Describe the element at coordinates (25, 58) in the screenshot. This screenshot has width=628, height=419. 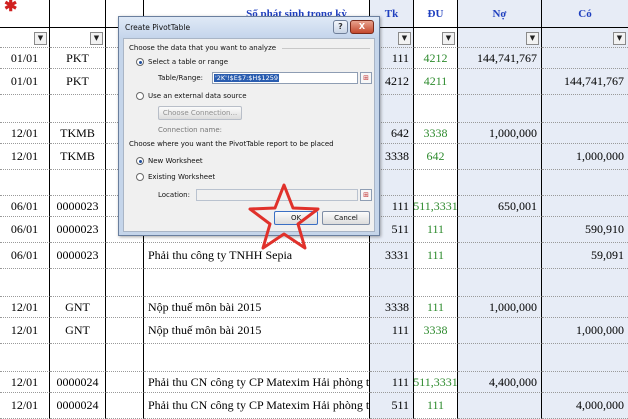
I see `cell-date: 01/01` at that location.